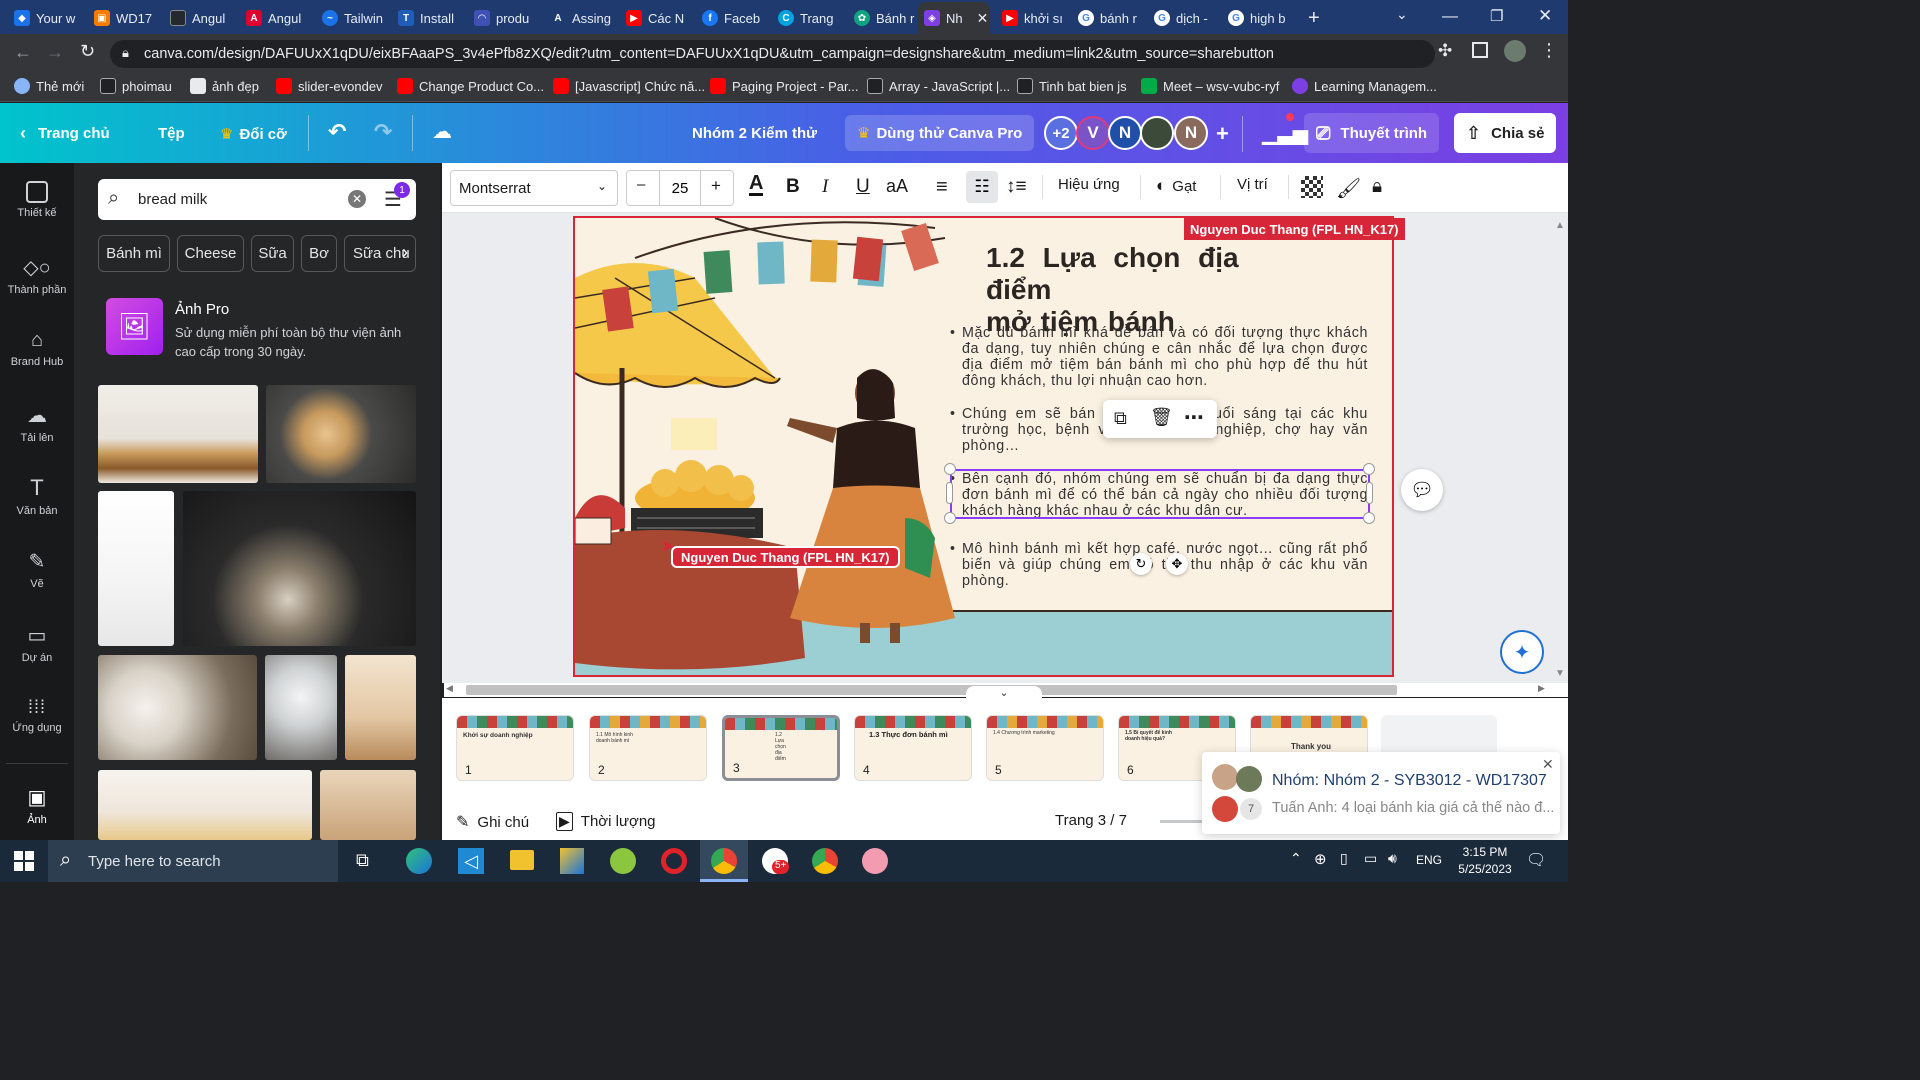 This screenshot has height=1080, width=1920. What do you see at coordinates (1522, 652) in the screenshot?
I see `magic-assistant-icon: ✦` at bounding box center [1522, 652].